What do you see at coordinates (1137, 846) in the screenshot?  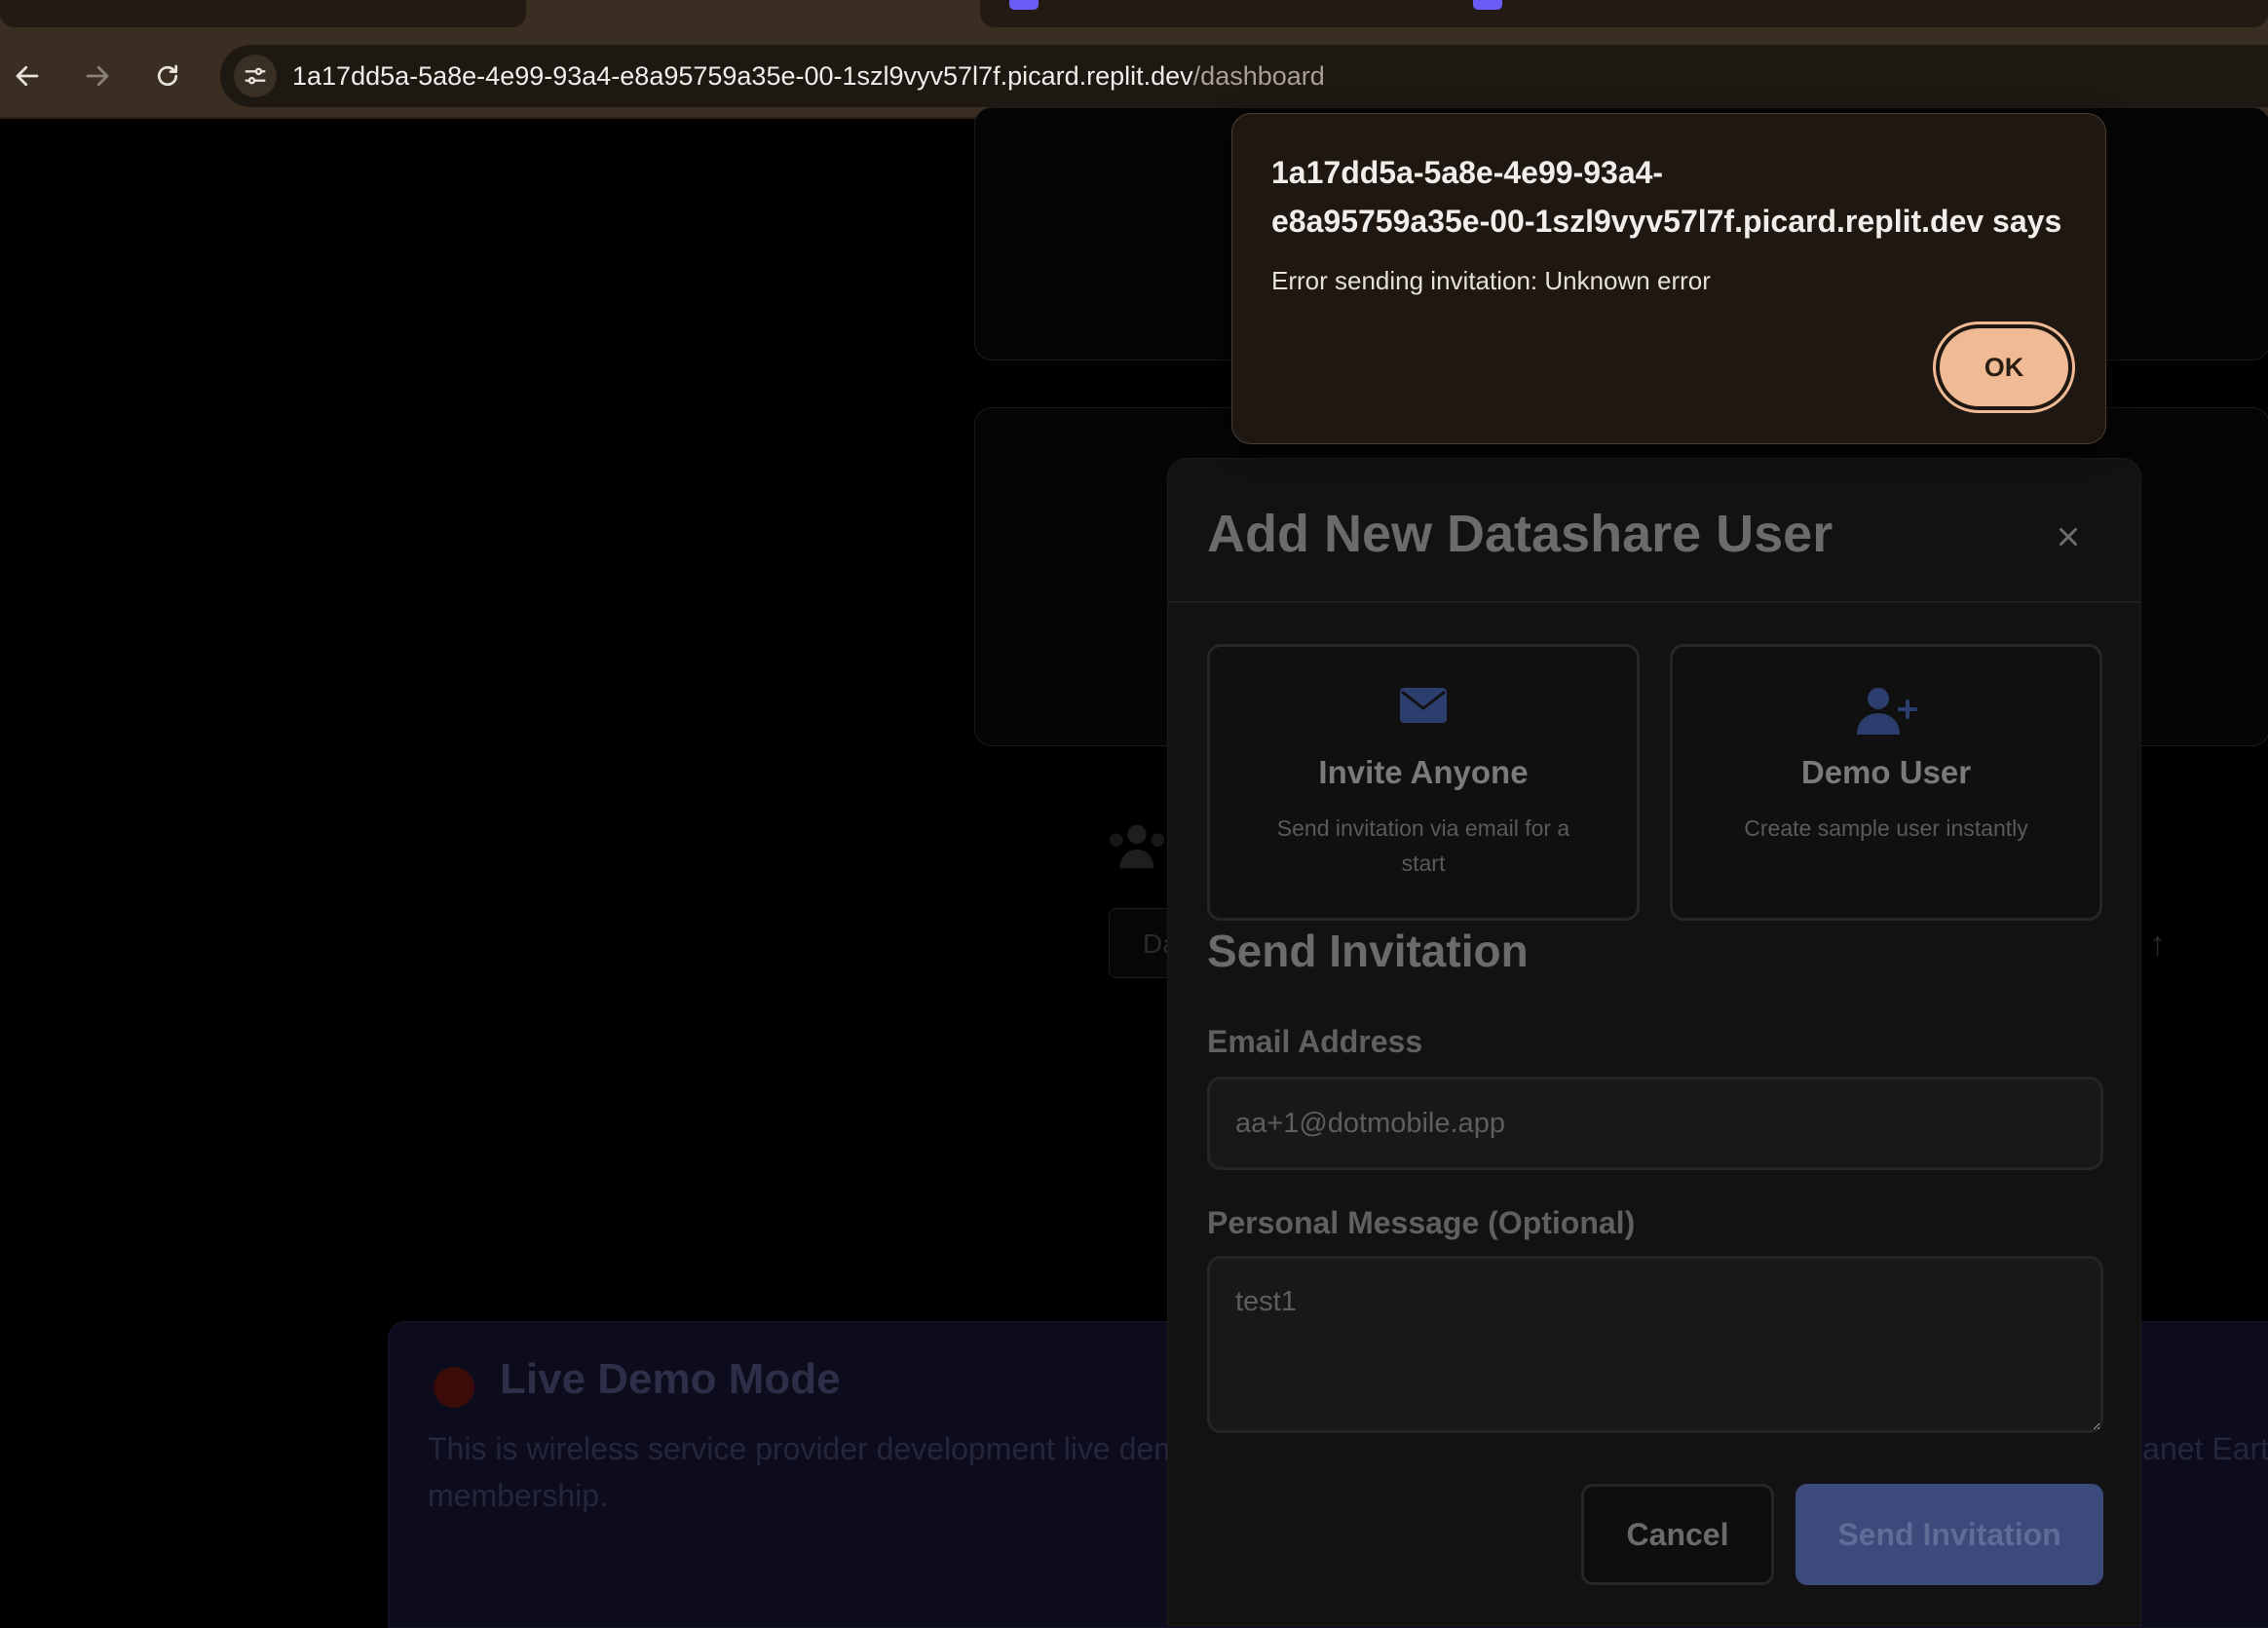 I see `users-icon` at bounding box center [1137, 846].